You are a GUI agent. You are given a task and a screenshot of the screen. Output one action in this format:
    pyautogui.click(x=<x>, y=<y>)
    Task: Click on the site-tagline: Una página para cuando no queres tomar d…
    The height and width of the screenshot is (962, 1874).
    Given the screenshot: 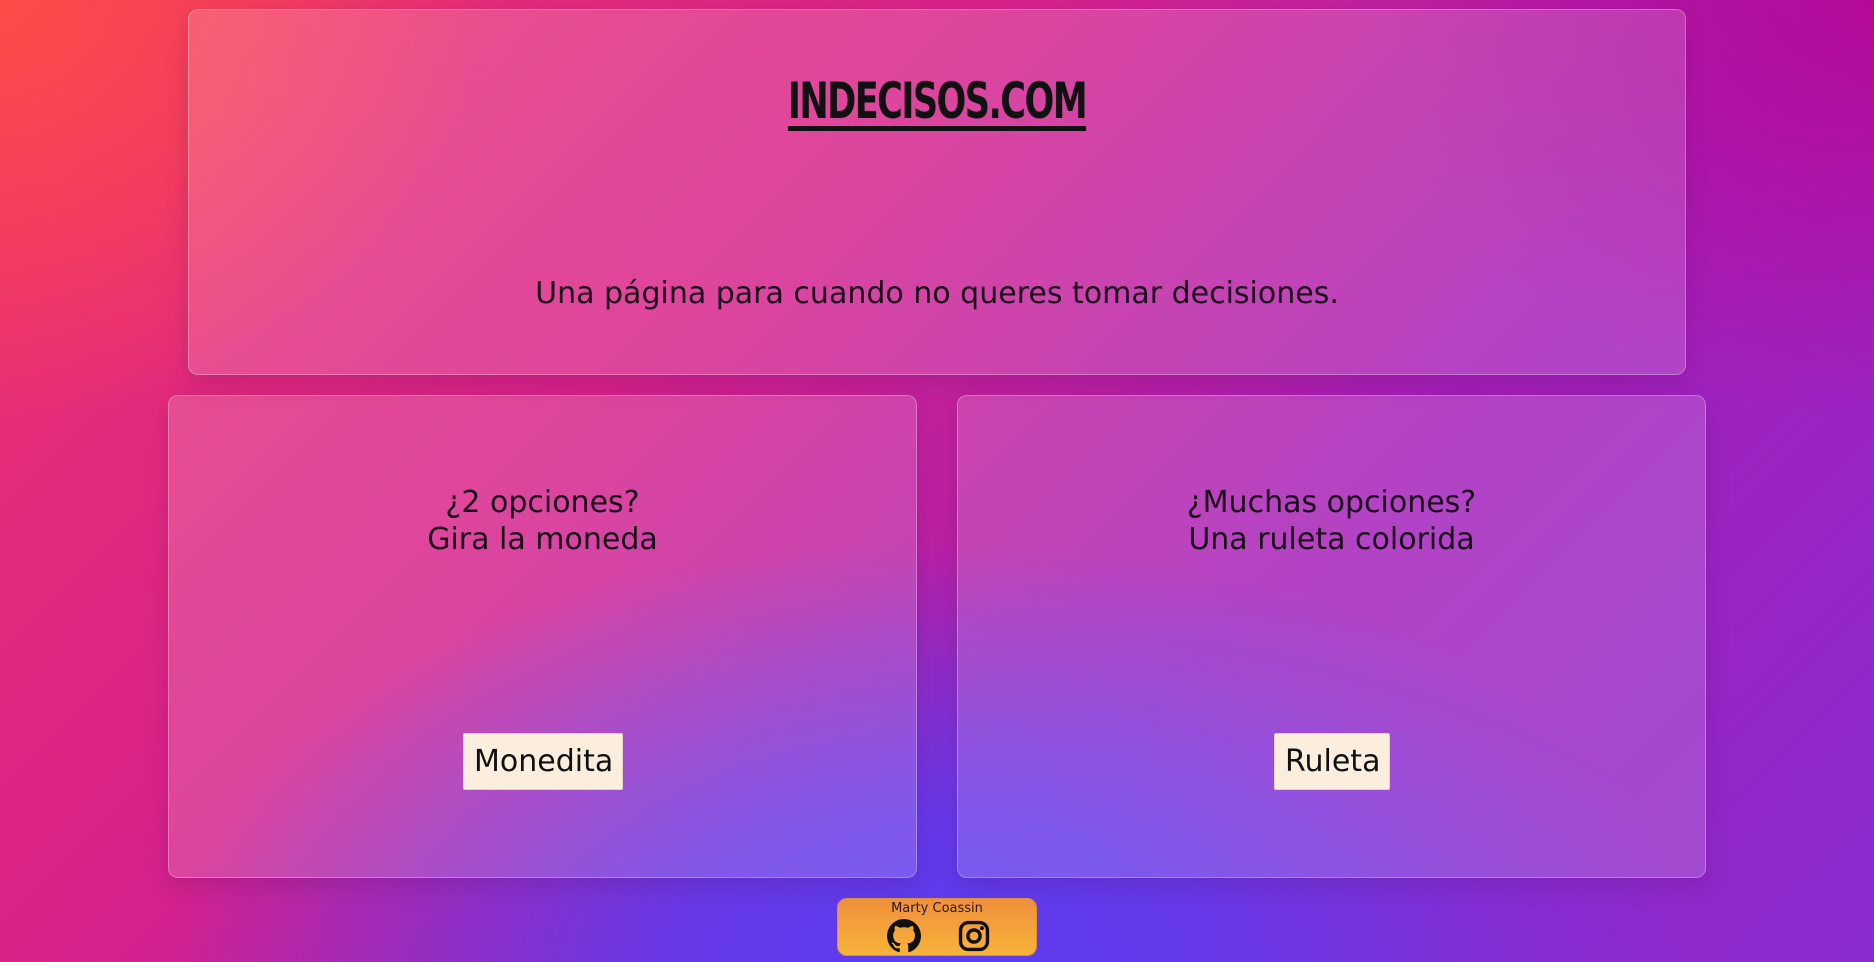 What is the action you would take?
    pyautogui.click(x=937, y=293)
    